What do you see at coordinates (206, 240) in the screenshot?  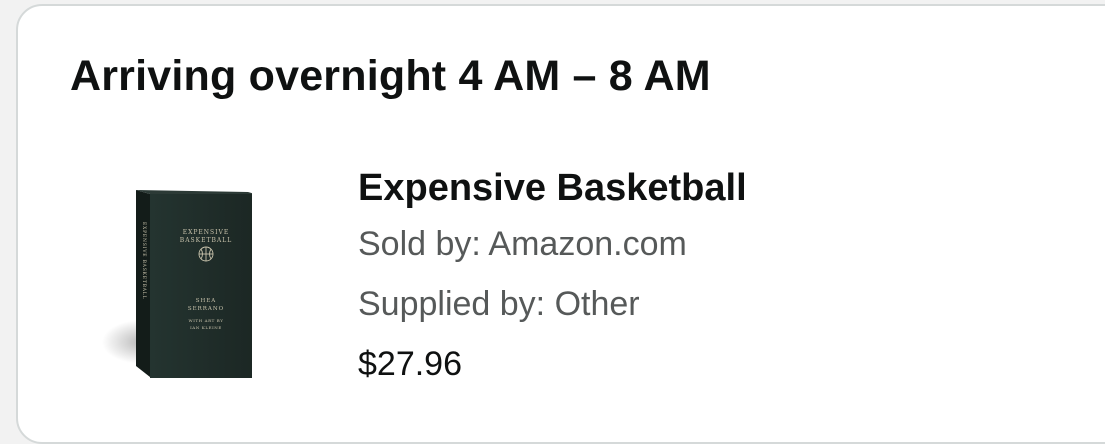 I see `cover-title-line2: BASKETBALL` at bounding box center [206, 240].